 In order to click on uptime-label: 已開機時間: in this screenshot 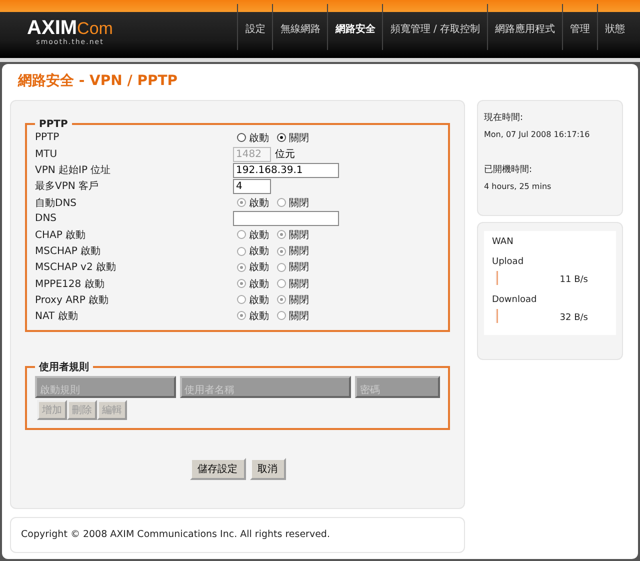, I will do `click(509, 170)`.